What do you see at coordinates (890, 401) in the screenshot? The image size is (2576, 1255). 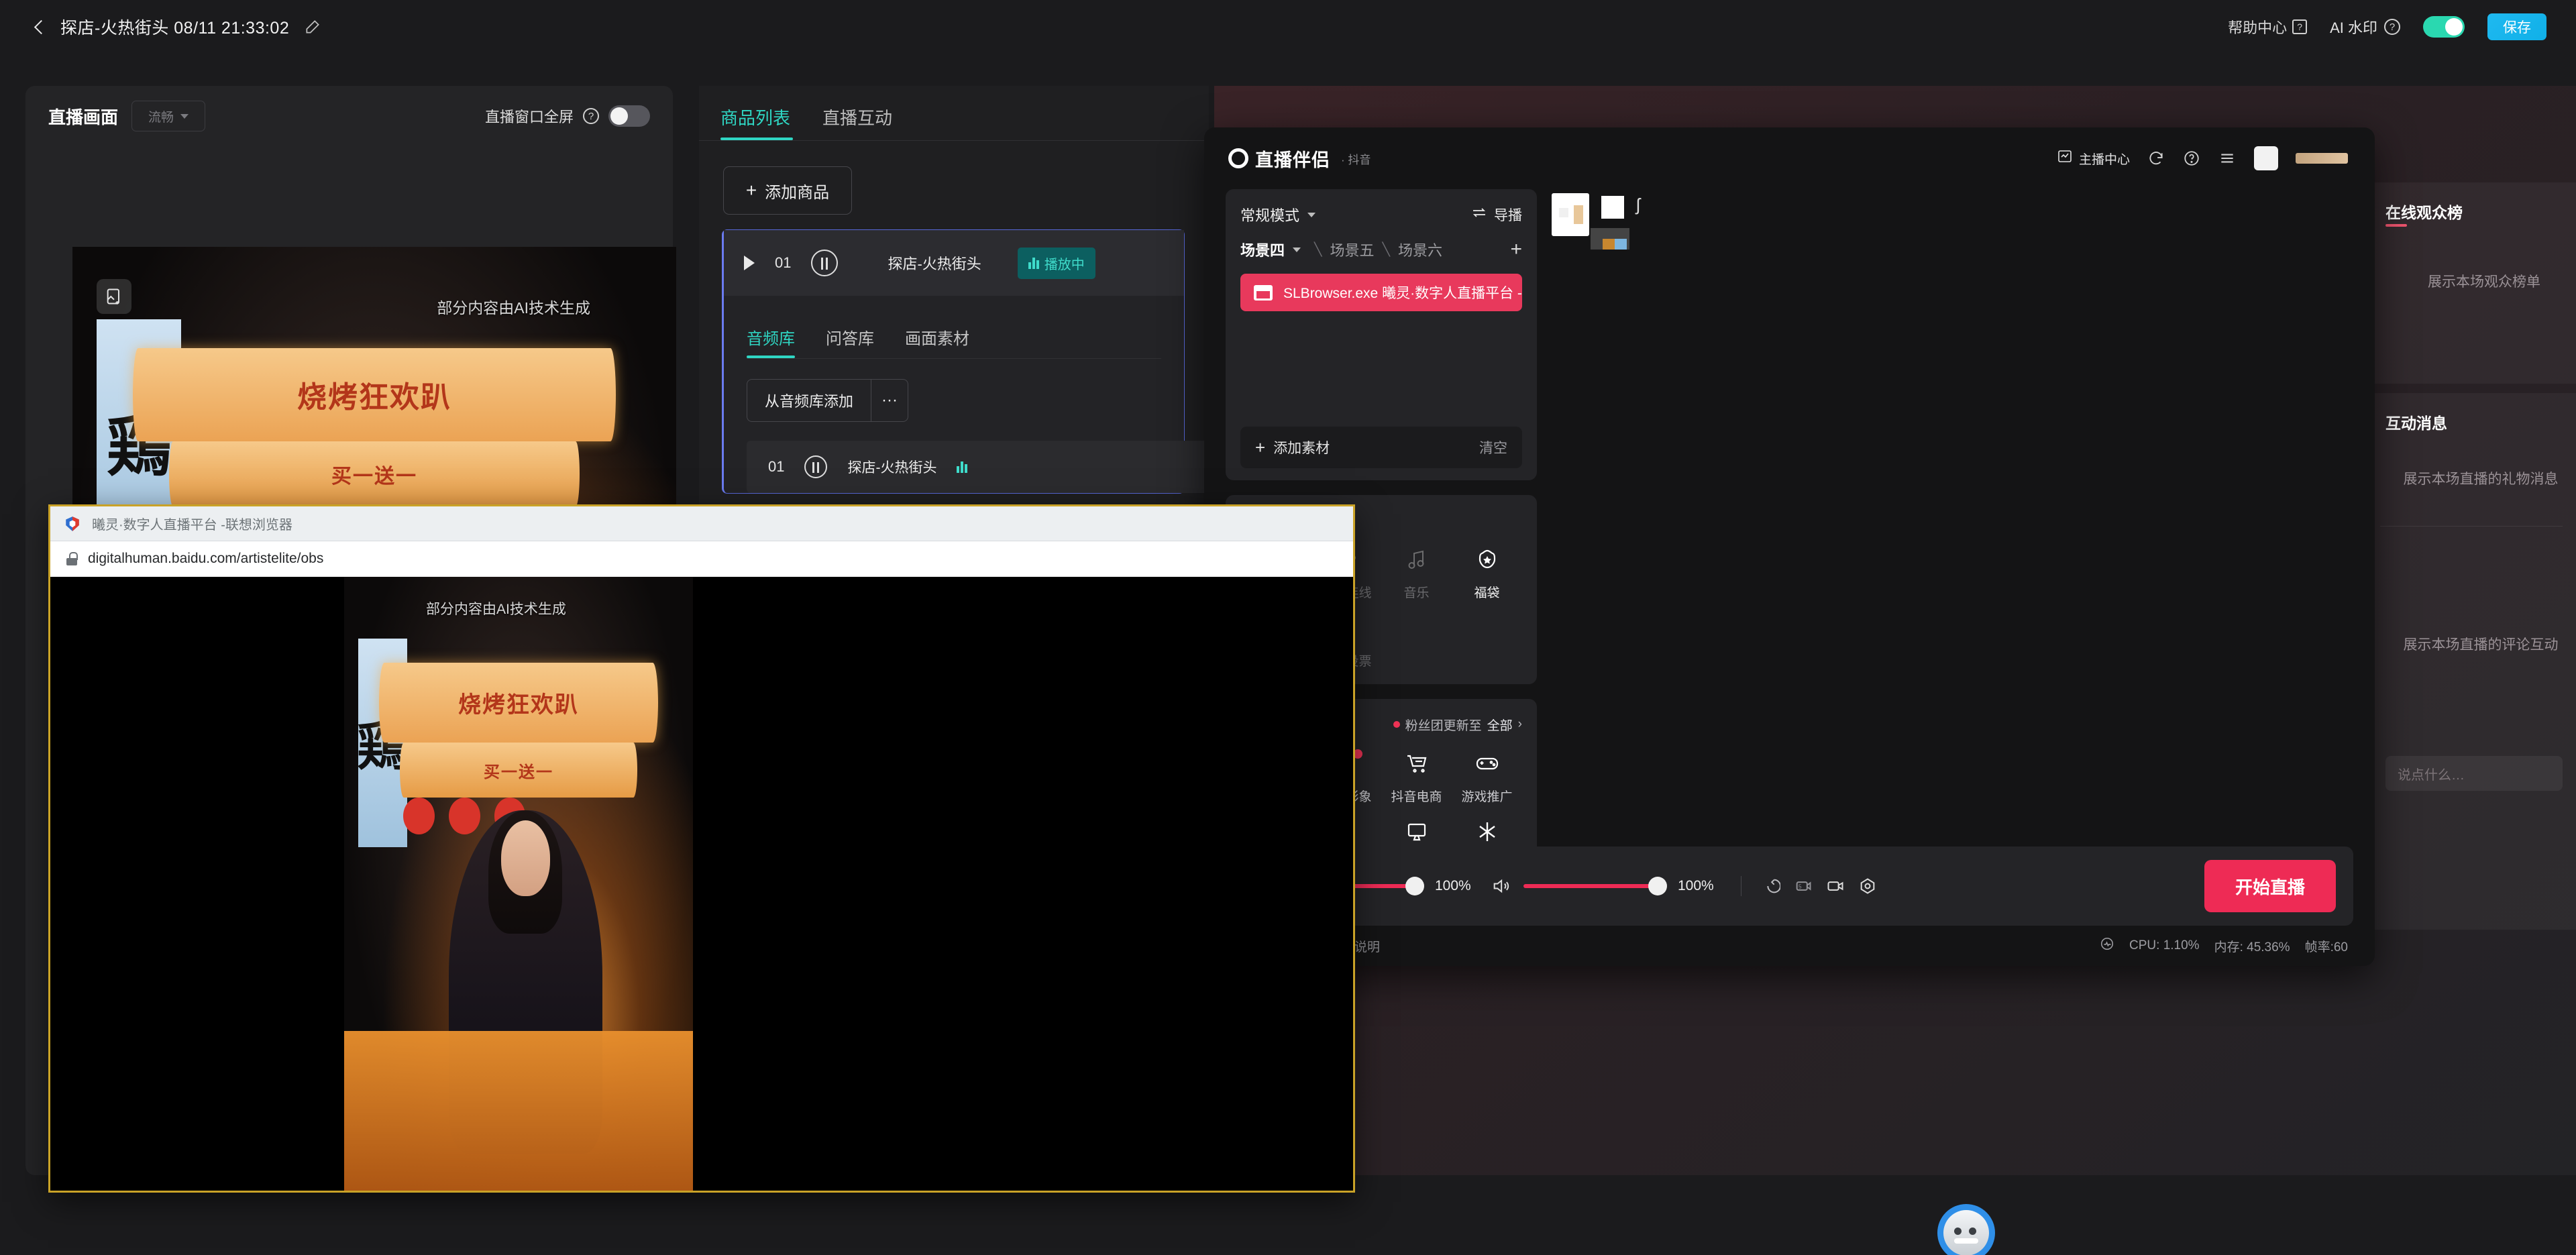 I see `more-options-button: ···` at bounding box center [890, 401].